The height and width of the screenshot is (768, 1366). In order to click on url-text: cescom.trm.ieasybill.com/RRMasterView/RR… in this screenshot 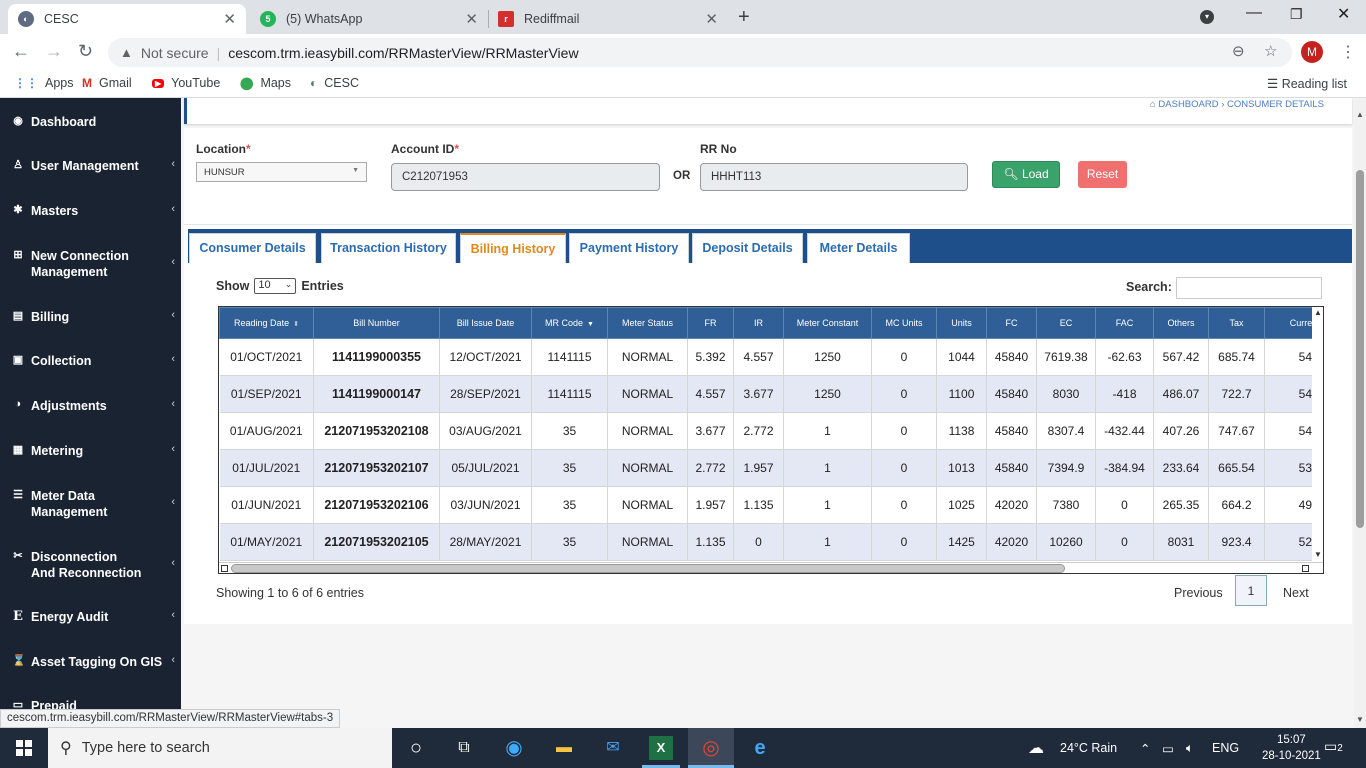, I will do `click(403, 53)`.